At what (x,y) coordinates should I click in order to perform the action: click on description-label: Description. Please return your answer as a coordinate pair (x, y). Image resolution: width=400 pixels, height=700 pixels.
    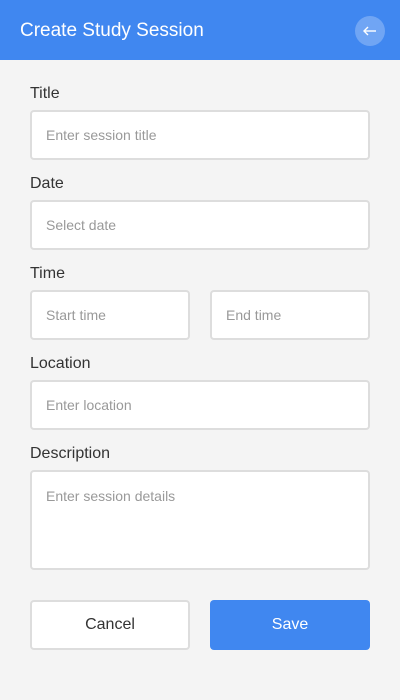
    Looking at the image, I should click on (70, 453).